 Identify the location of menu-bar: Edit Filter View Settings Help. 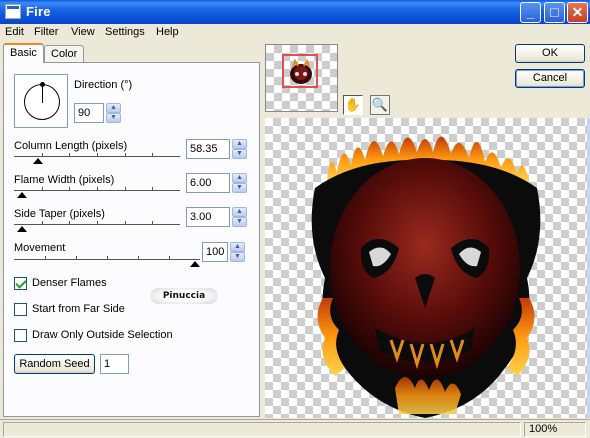
(295, 33).